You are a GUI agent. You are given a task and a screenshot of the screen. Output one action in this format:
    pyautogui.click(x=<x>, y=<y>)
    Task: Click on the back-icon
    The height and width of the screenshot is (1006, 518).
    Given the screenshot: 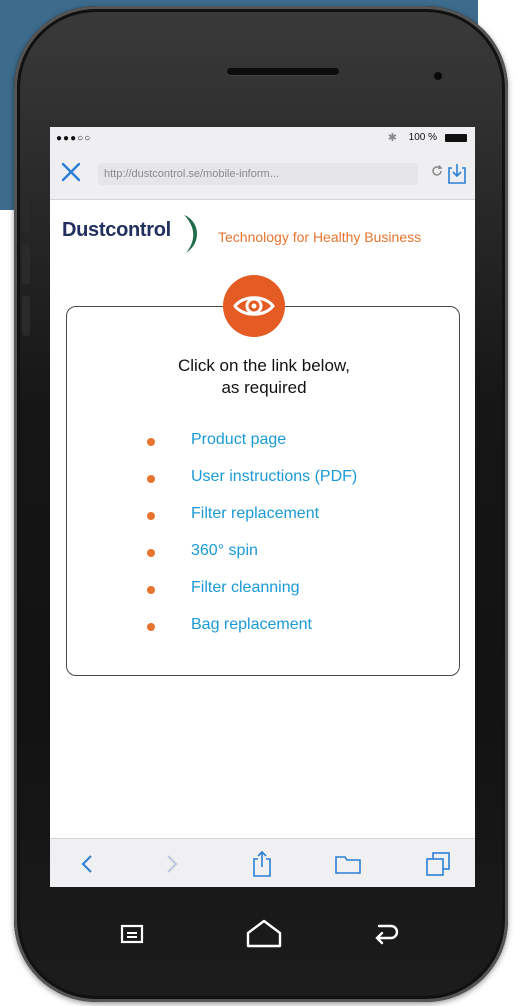 What is the action you would take?
    pyautogui.click(x=87, y=864)
    